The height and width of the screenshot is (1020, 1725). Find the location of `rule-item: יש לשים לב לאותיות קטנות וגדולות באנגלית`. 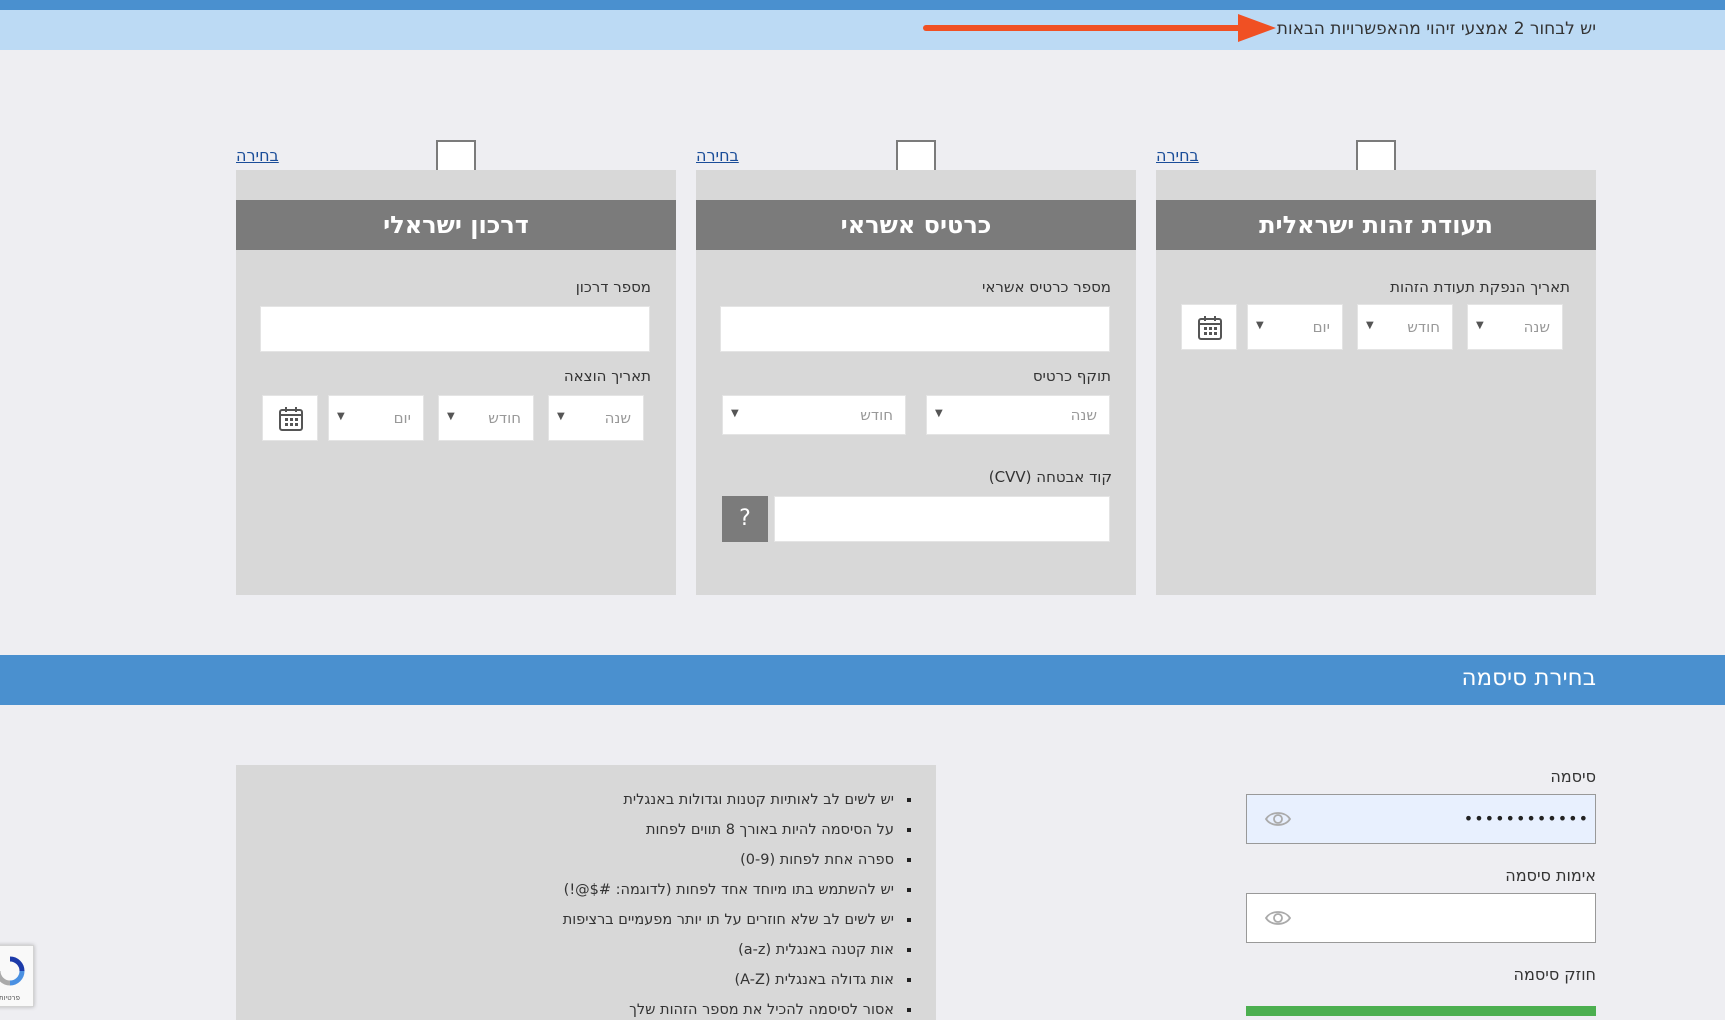

rule-item: יש לשים לב לאותיות קטנות וגדולות באנגלית is located at coordinates (729, 800).